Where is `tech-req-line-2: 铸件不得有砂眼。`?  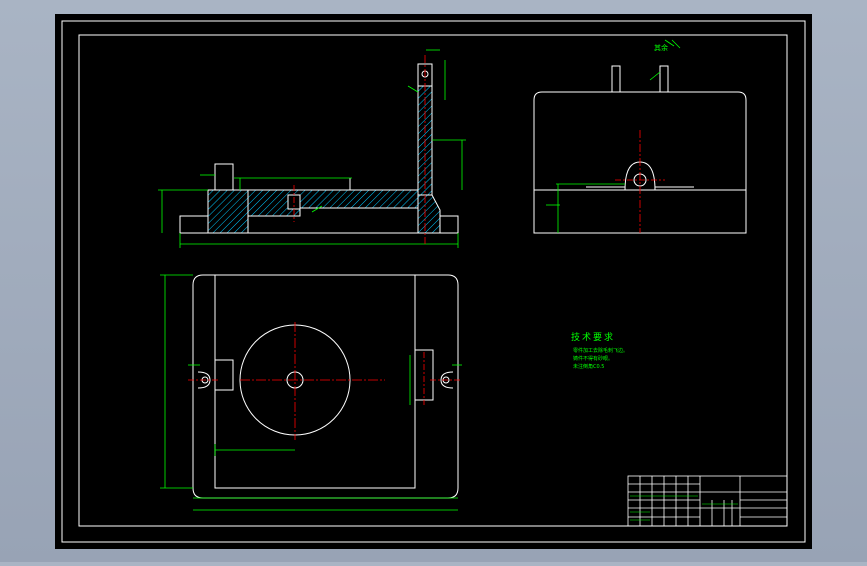 tech-req-line-2: 铸件不得有砂眼。 is located at coordinates (593, 358).